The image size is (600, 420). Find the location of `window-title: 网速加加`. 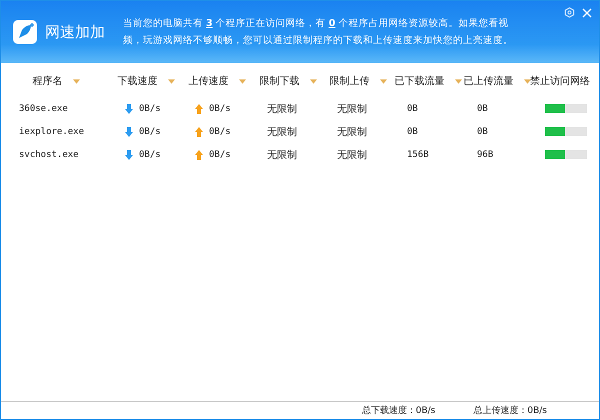

window-title: 网速加加 is located at coordinates (75, 32).